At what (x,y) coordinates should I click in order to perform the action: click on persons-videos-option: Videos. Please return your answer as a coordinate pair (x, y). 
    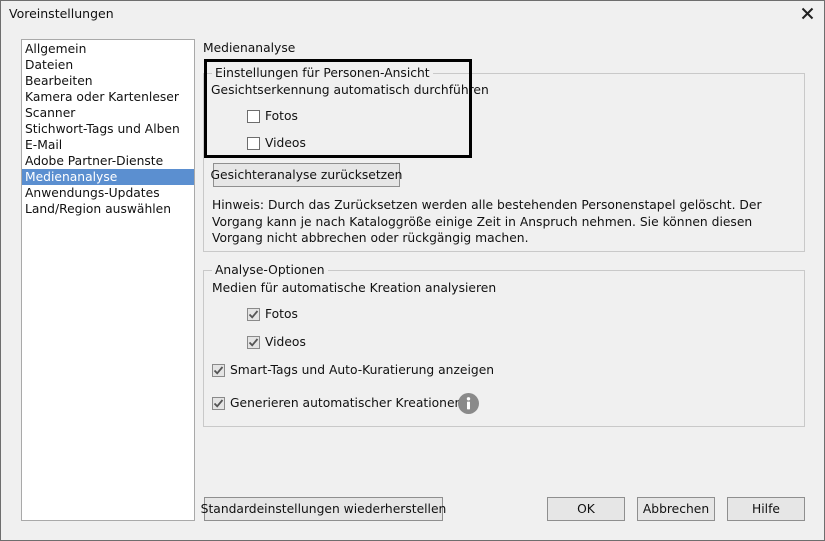
    Looking at the image, I should click on (276, 143).